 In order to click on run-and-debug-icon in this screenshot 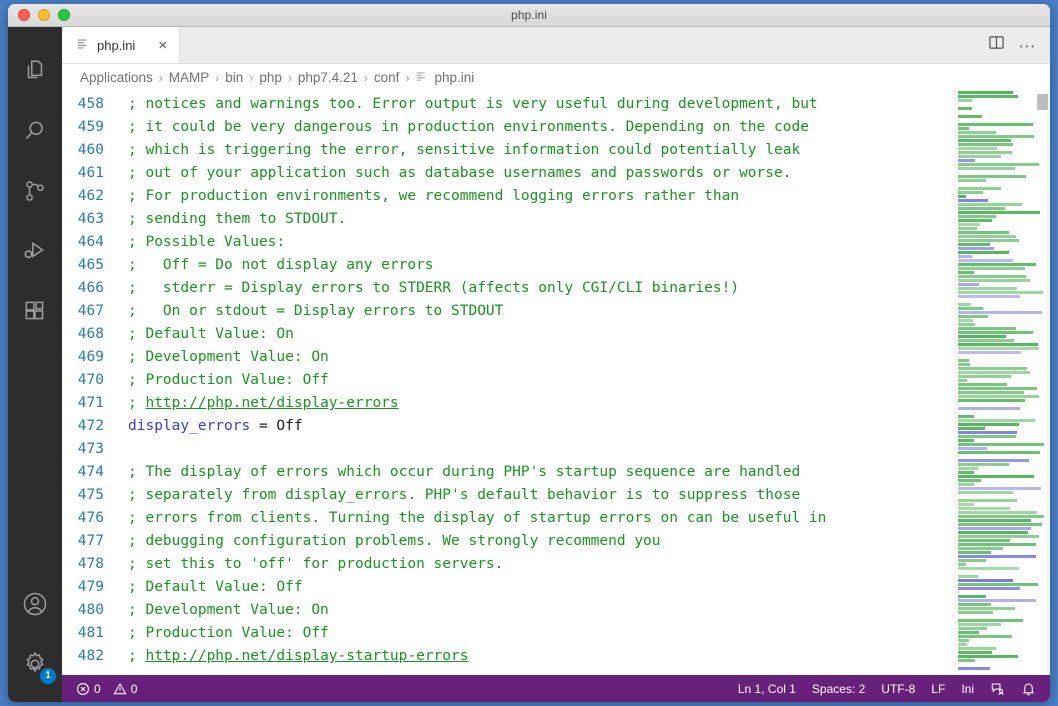, I will do `click(35, 251)`.